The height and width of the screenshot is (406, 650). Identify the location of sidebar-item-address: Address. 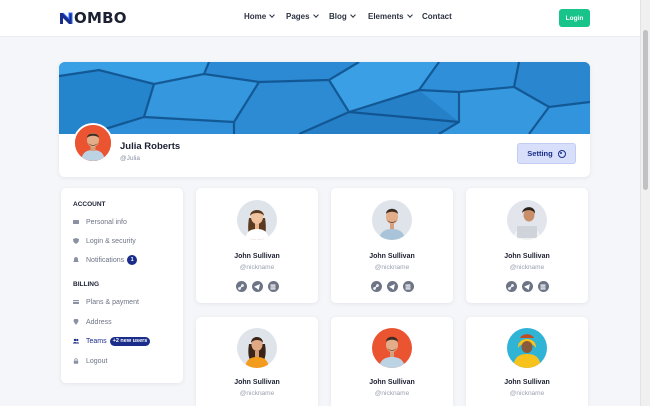
(92, 322).